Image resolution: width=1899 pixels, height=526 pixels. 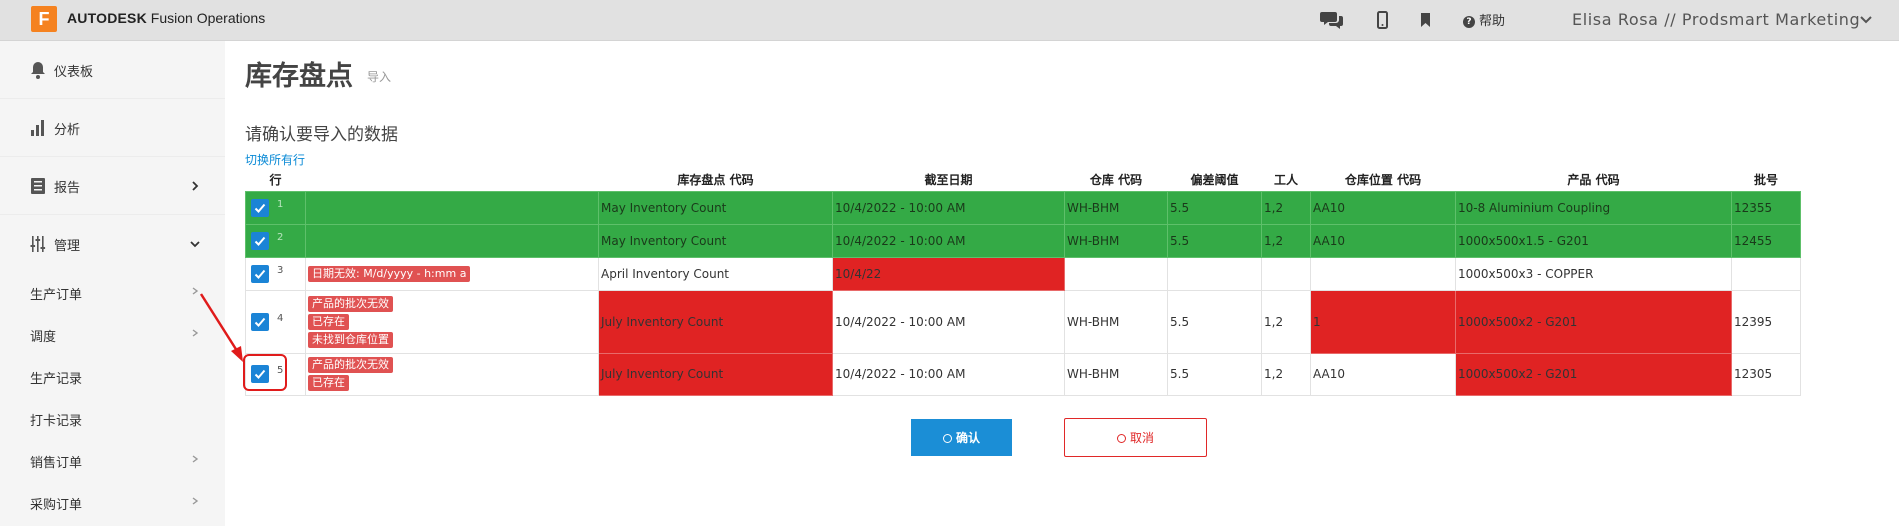 I want to click on sidebar-item-label: 管理, so click(x=67, y=246).